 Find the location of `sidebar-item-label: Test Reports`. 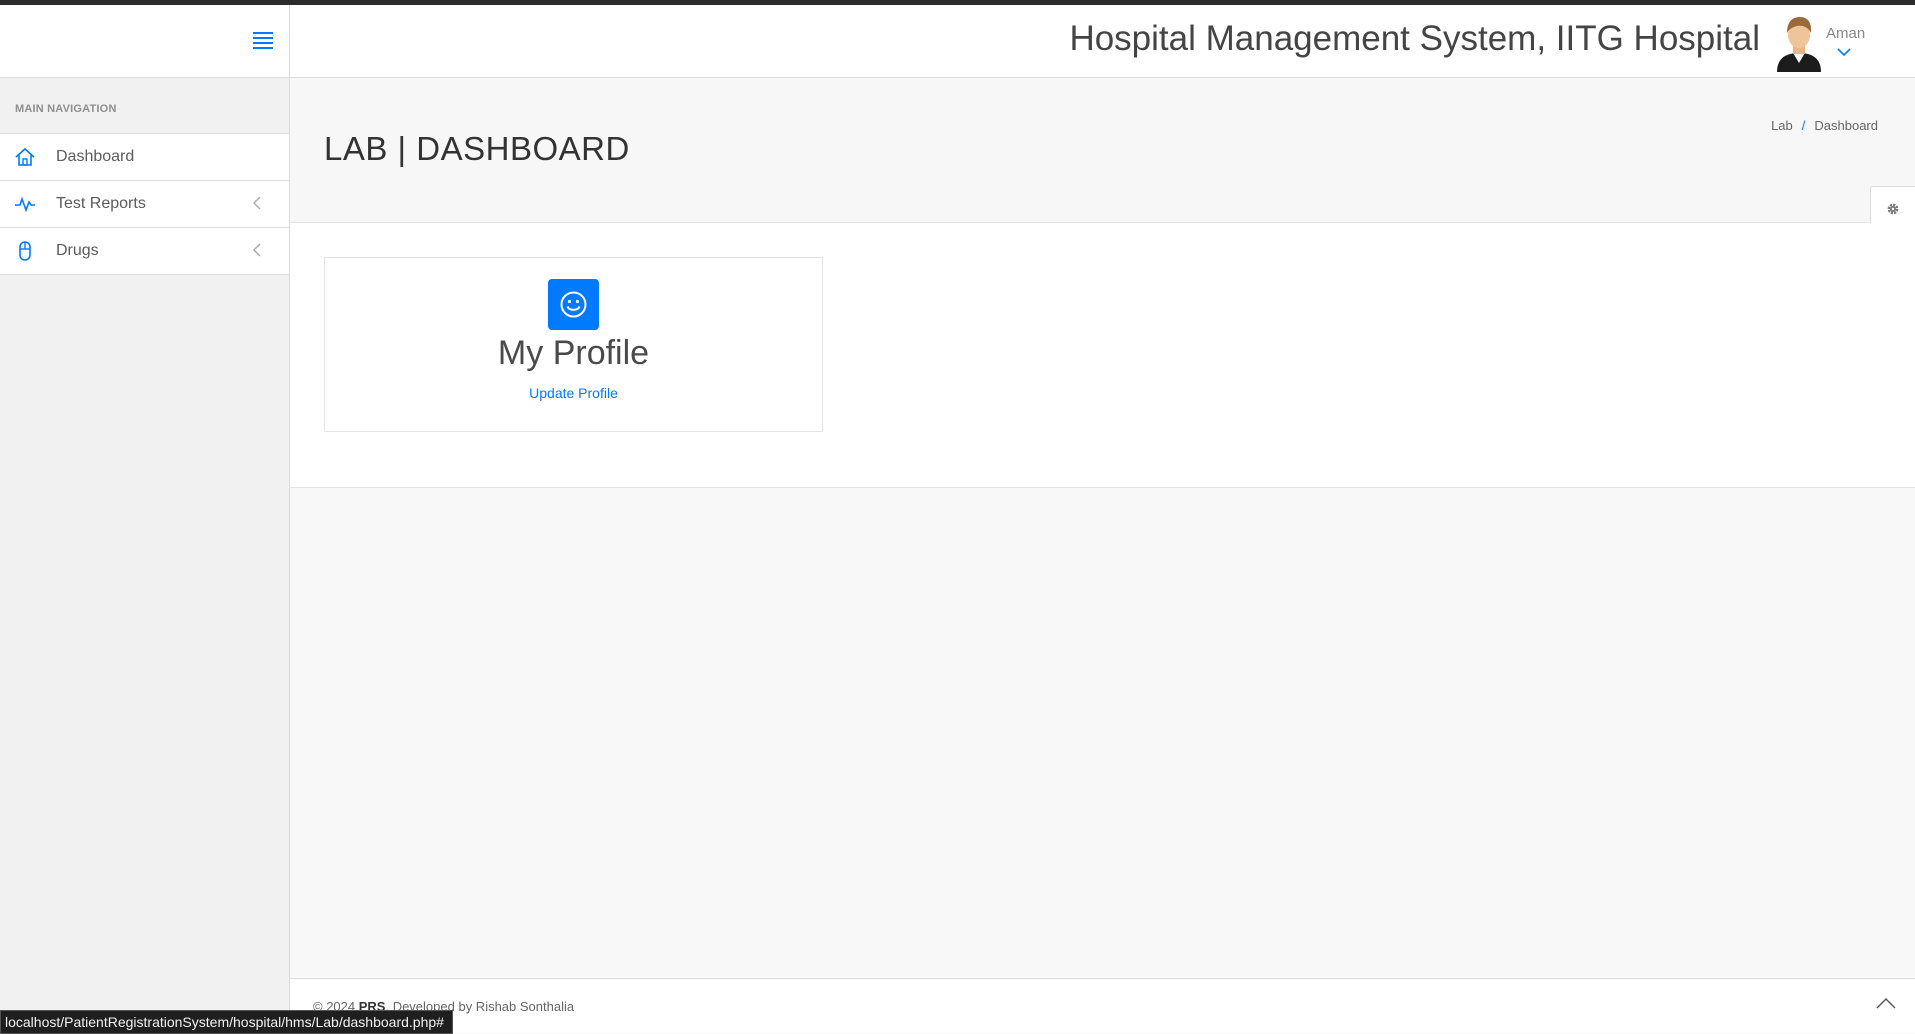

sidebar-item-label: Test Reports is located at coordinates (101, 203).